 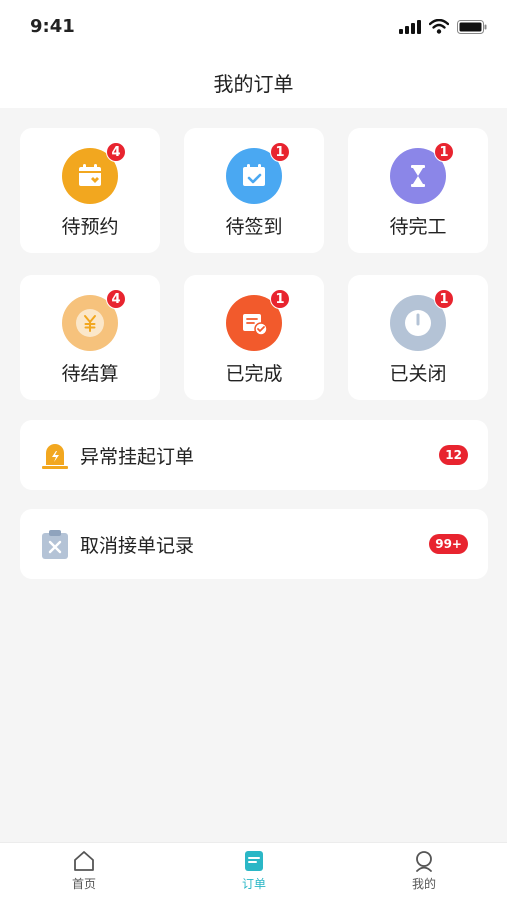 I want to click on card-label: 待签到, so click(x=254, y=227).